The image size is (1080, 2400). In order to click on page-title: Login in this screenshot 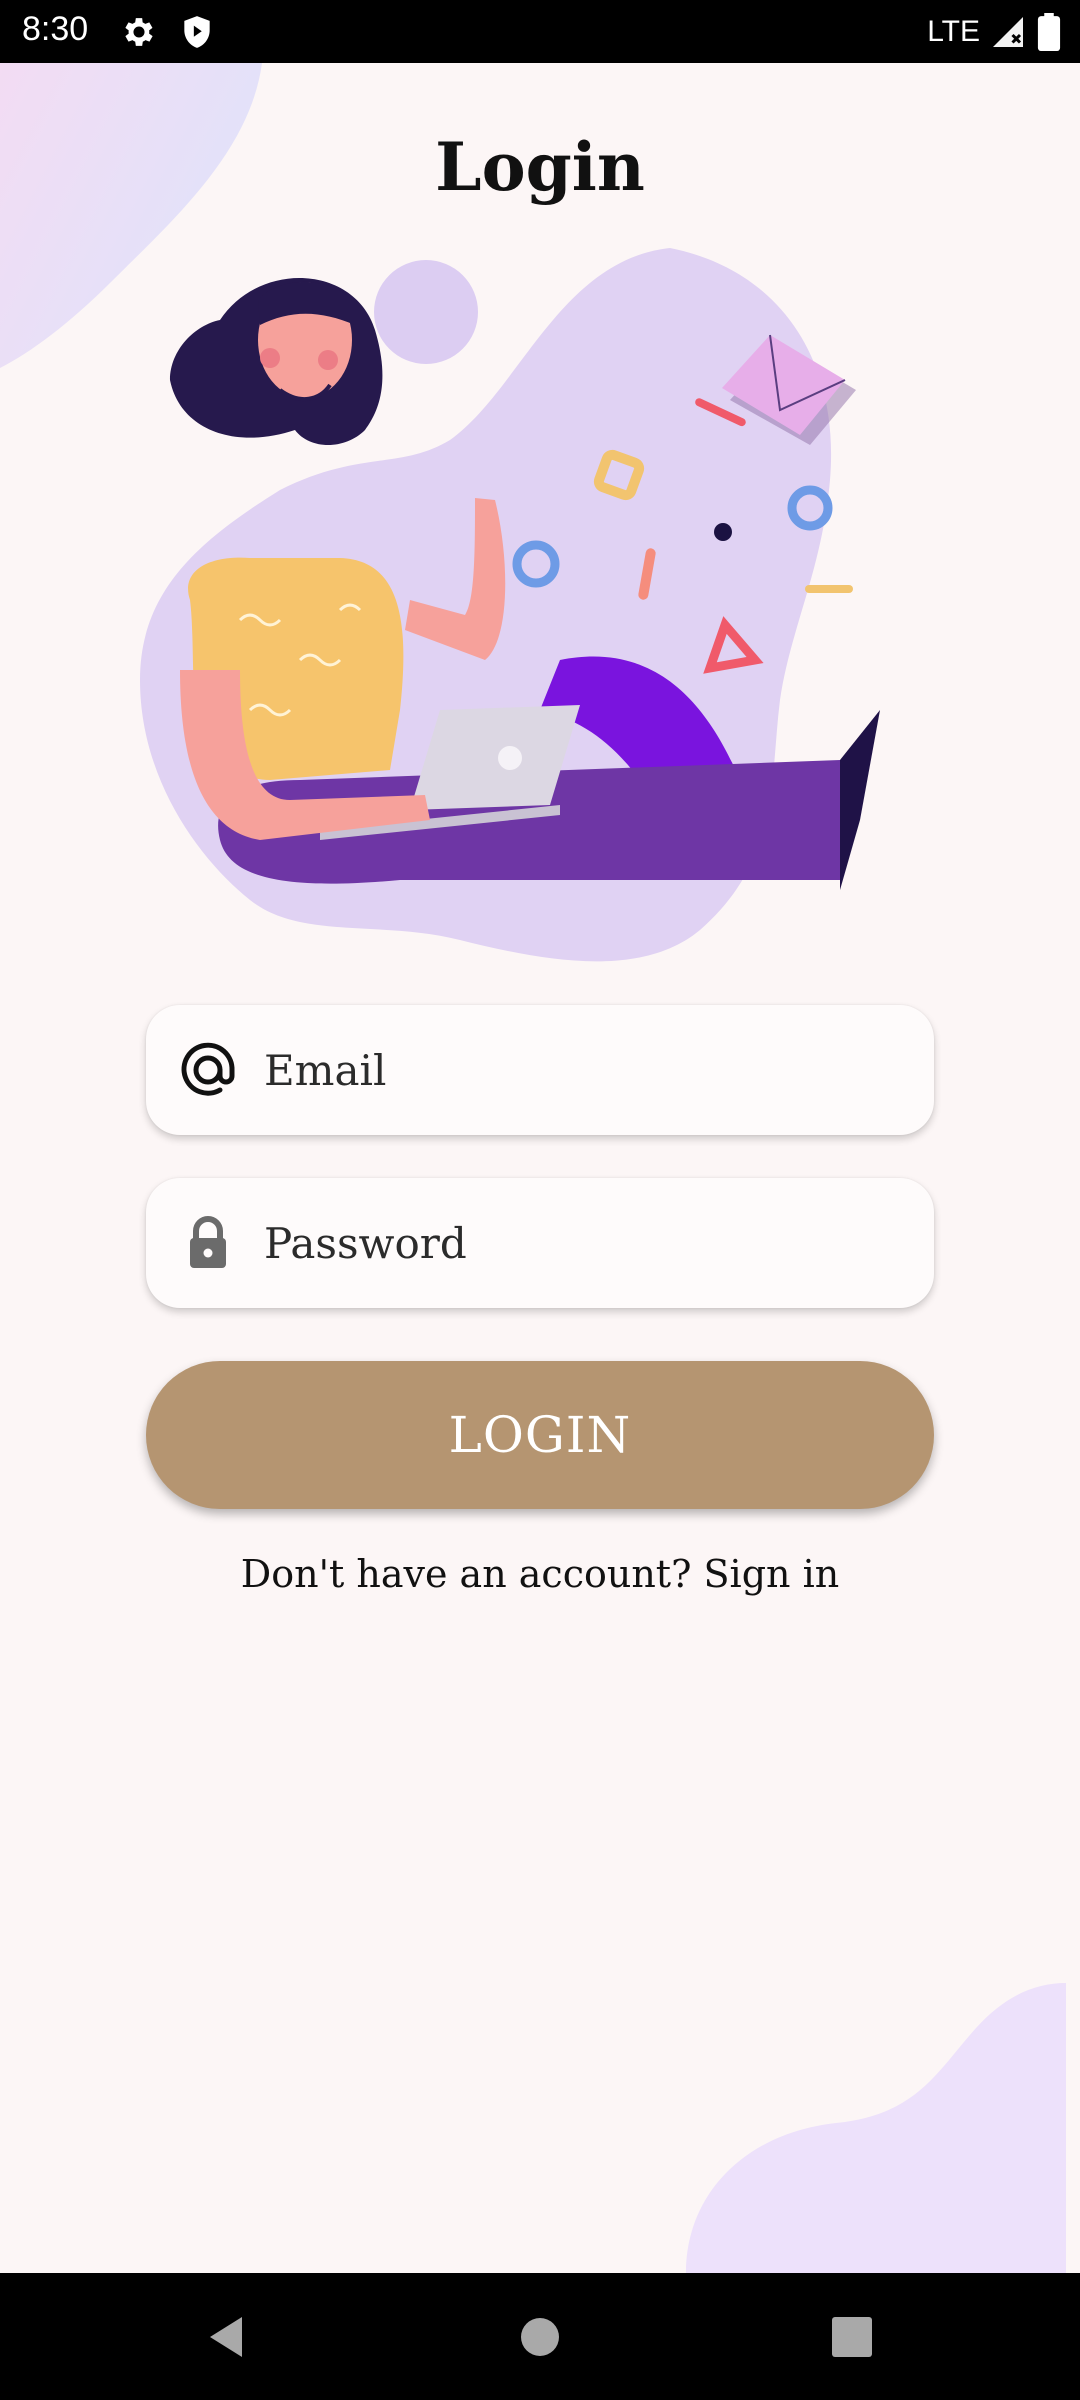, I will do `click(540, 167)`.